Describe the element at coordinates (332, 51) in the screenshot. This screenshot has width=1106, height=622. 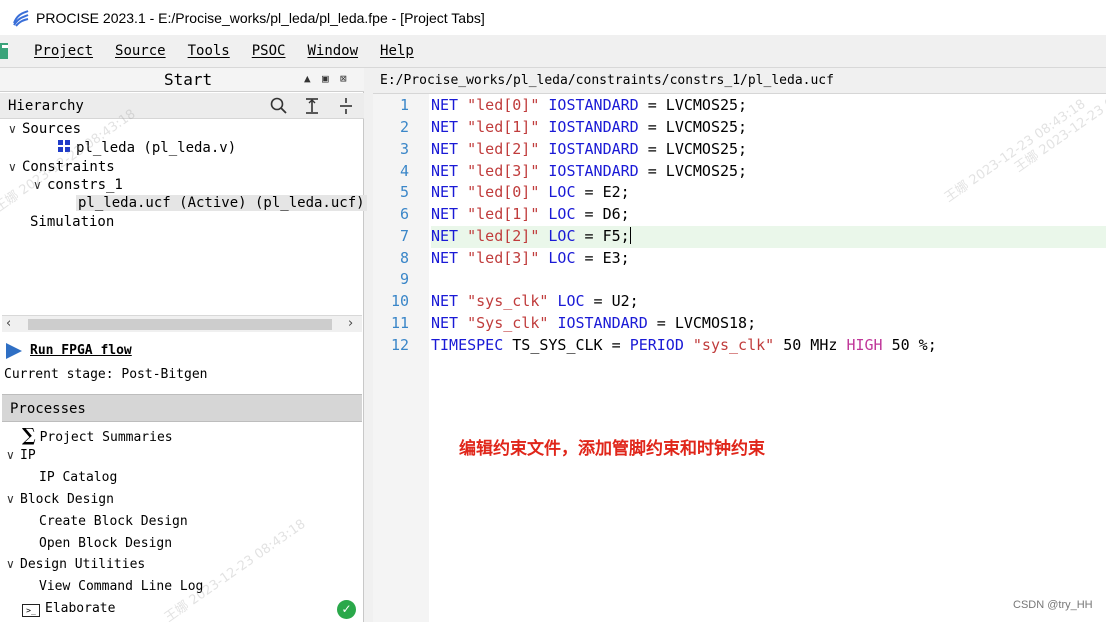
I see `menu-window: Window` at that location.